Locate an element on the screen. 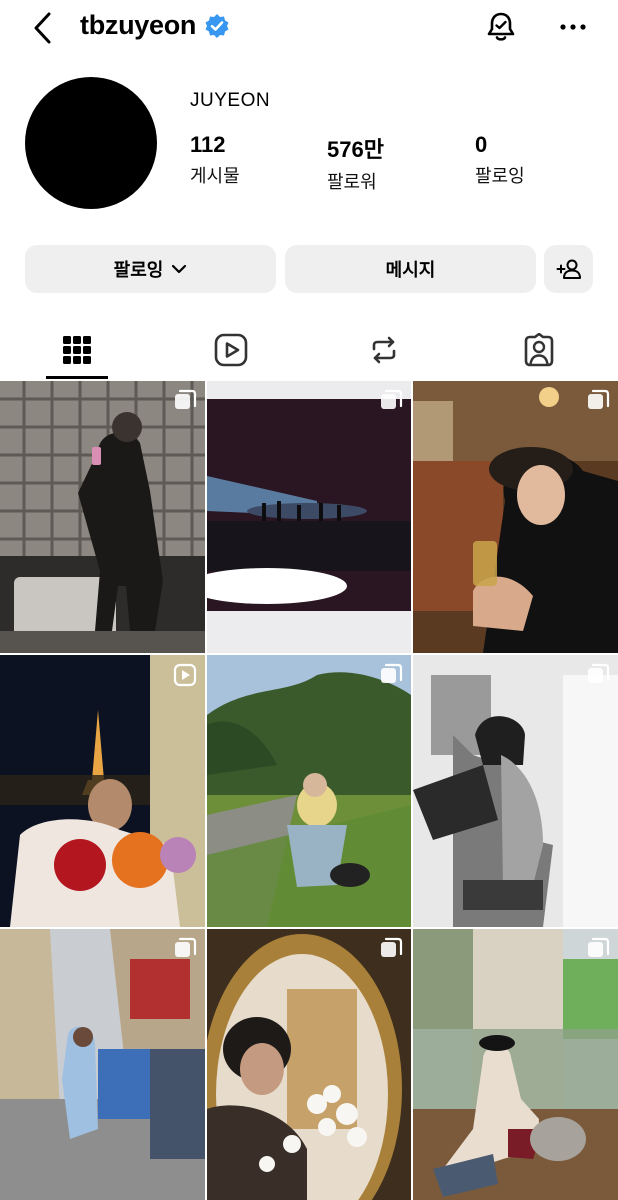 This screenshot has width=618, height=1200. following-button: 팔로잉 is located at coordinates (150, 269).